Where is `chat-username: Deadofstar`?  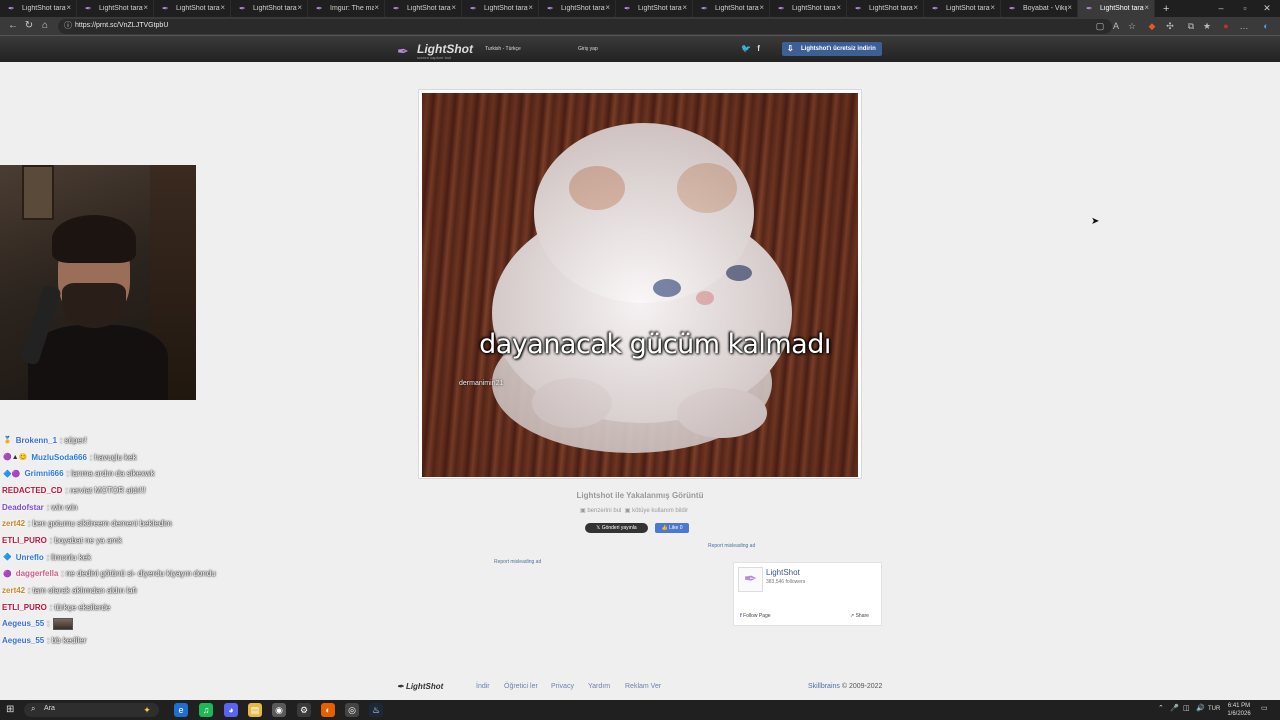 chat-username: Deadofstar is located at coordinates (23, 507).